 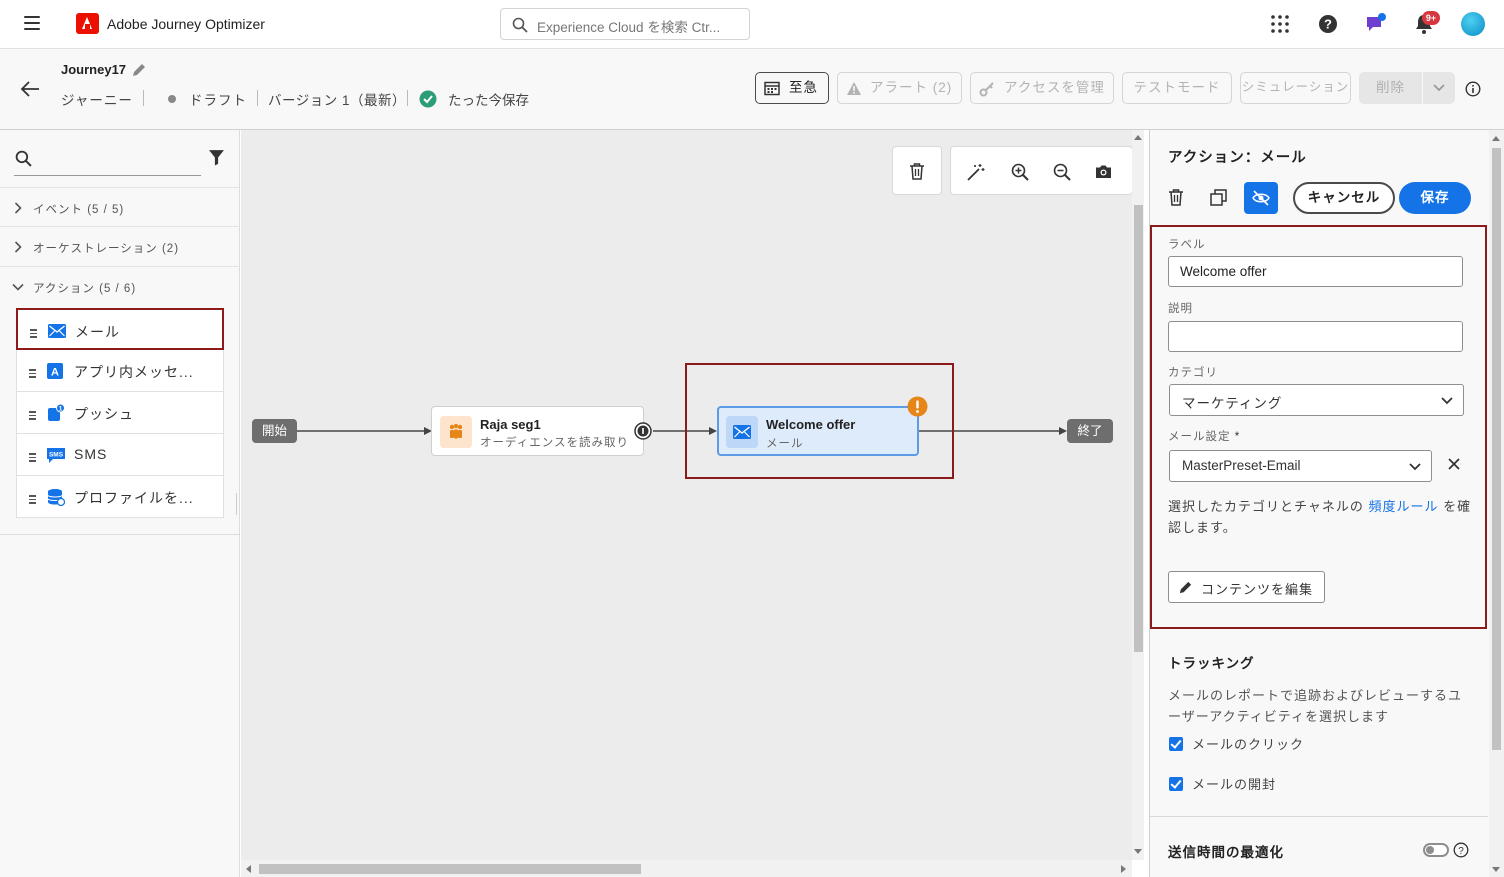 I want to click on app-name: Adobe Journey Optimizer, so click(x=186, y=24).